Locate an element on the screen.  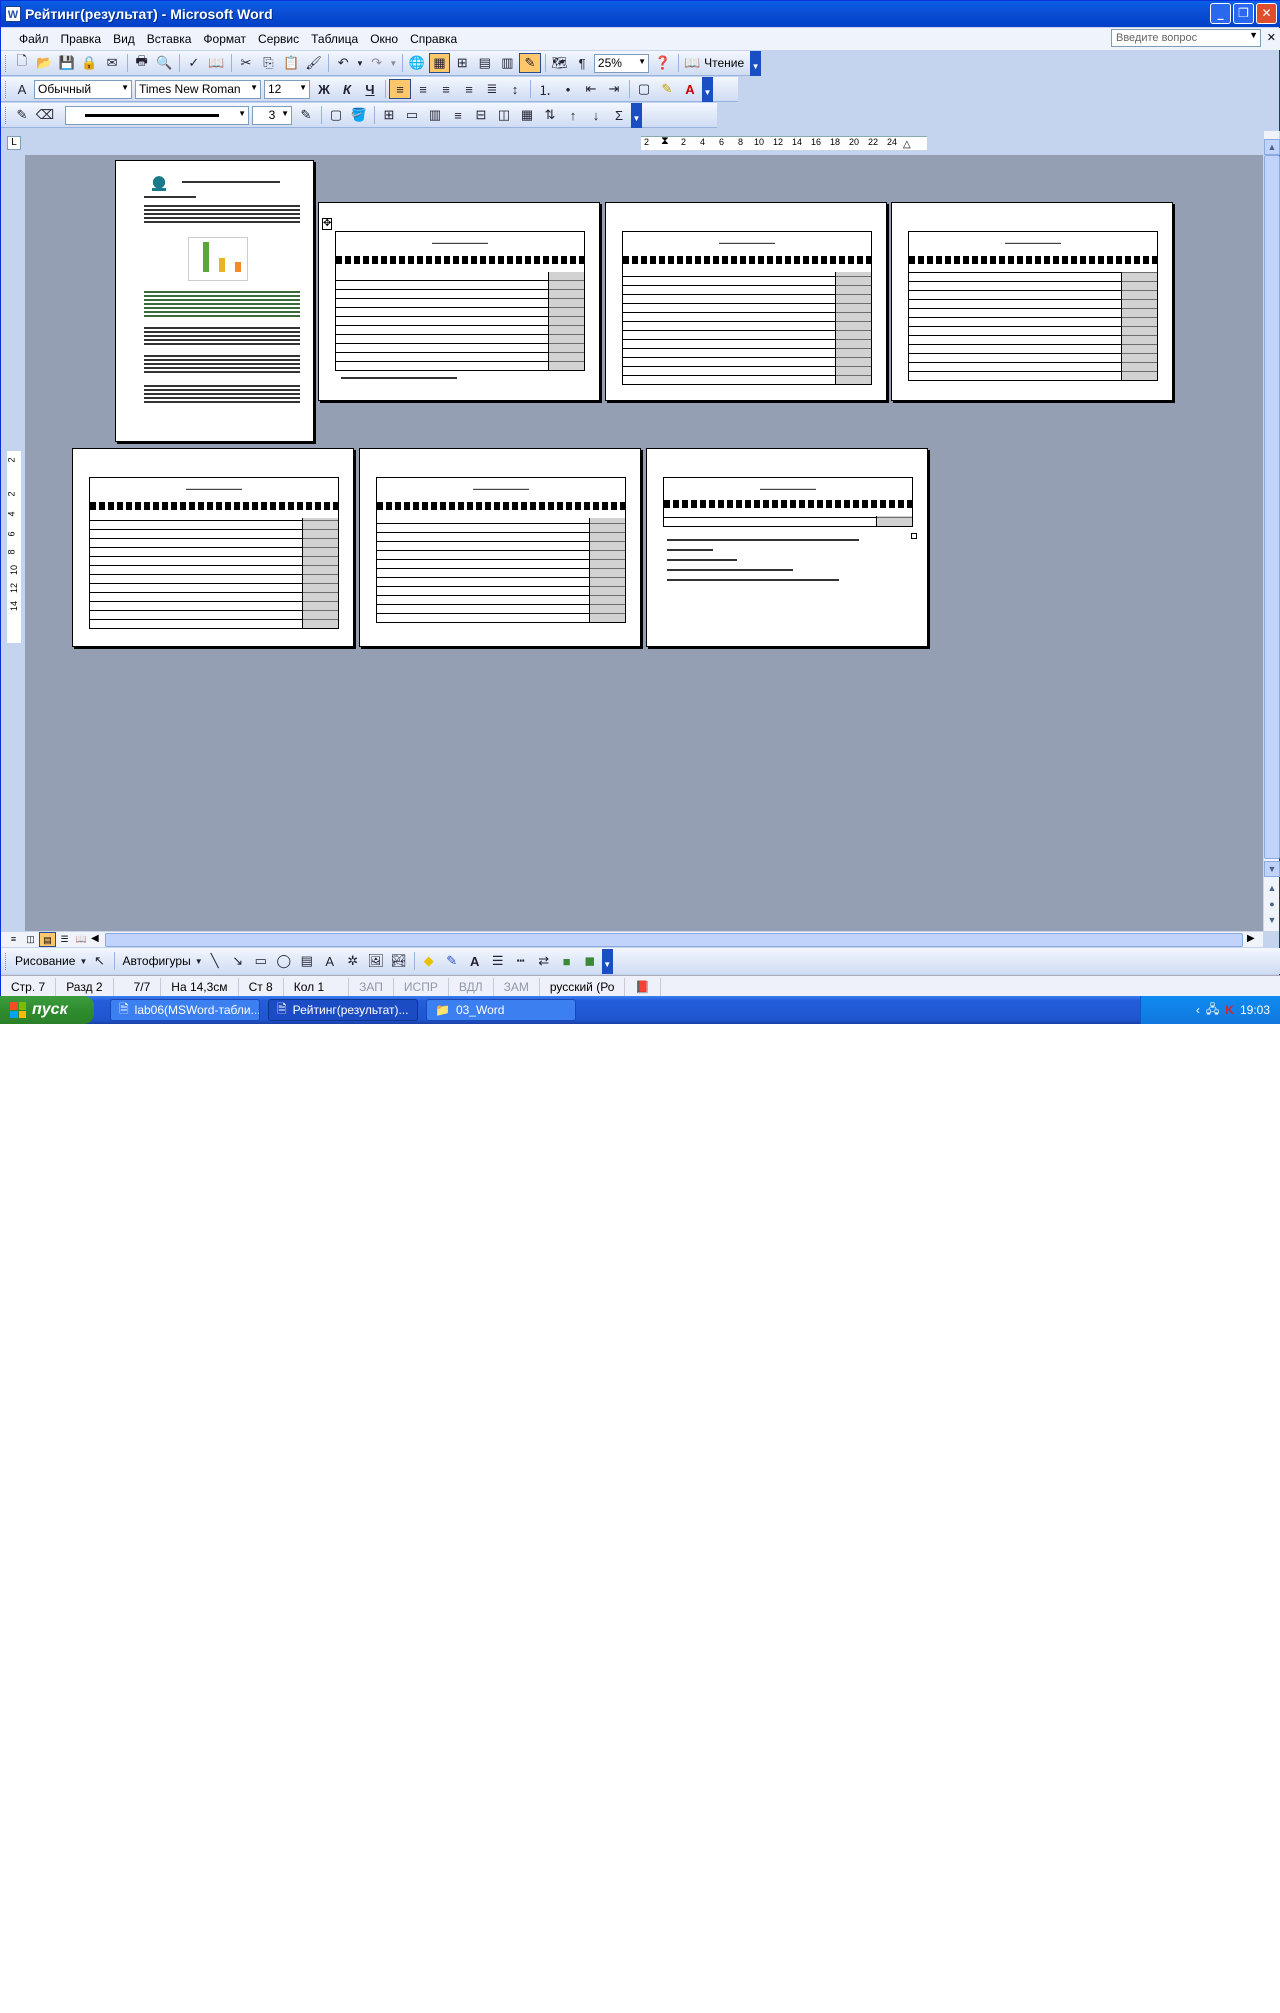
bold-button: Ж is located at coordinates (324, 89).